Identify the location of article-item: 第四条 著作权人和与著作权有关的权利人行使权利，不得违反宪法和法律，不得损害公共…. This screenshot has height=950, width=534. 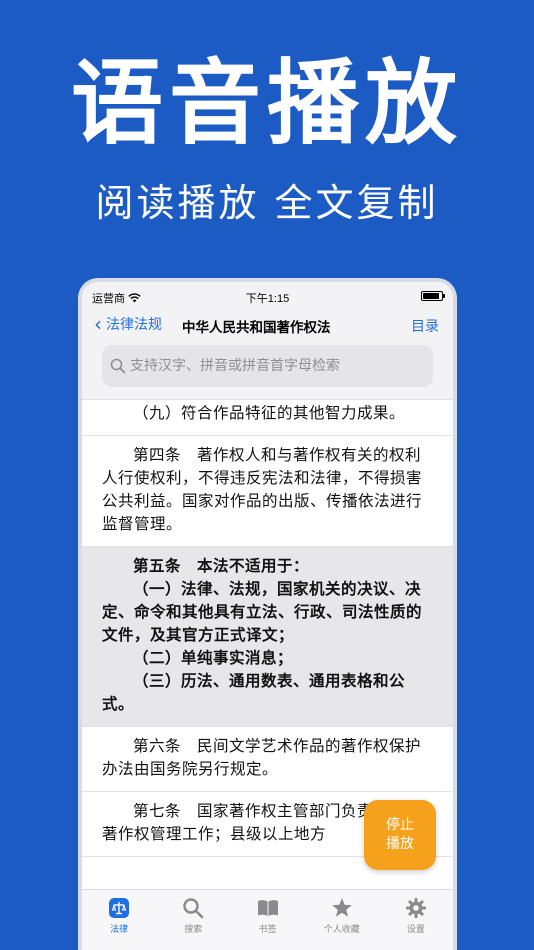
(267, 491).